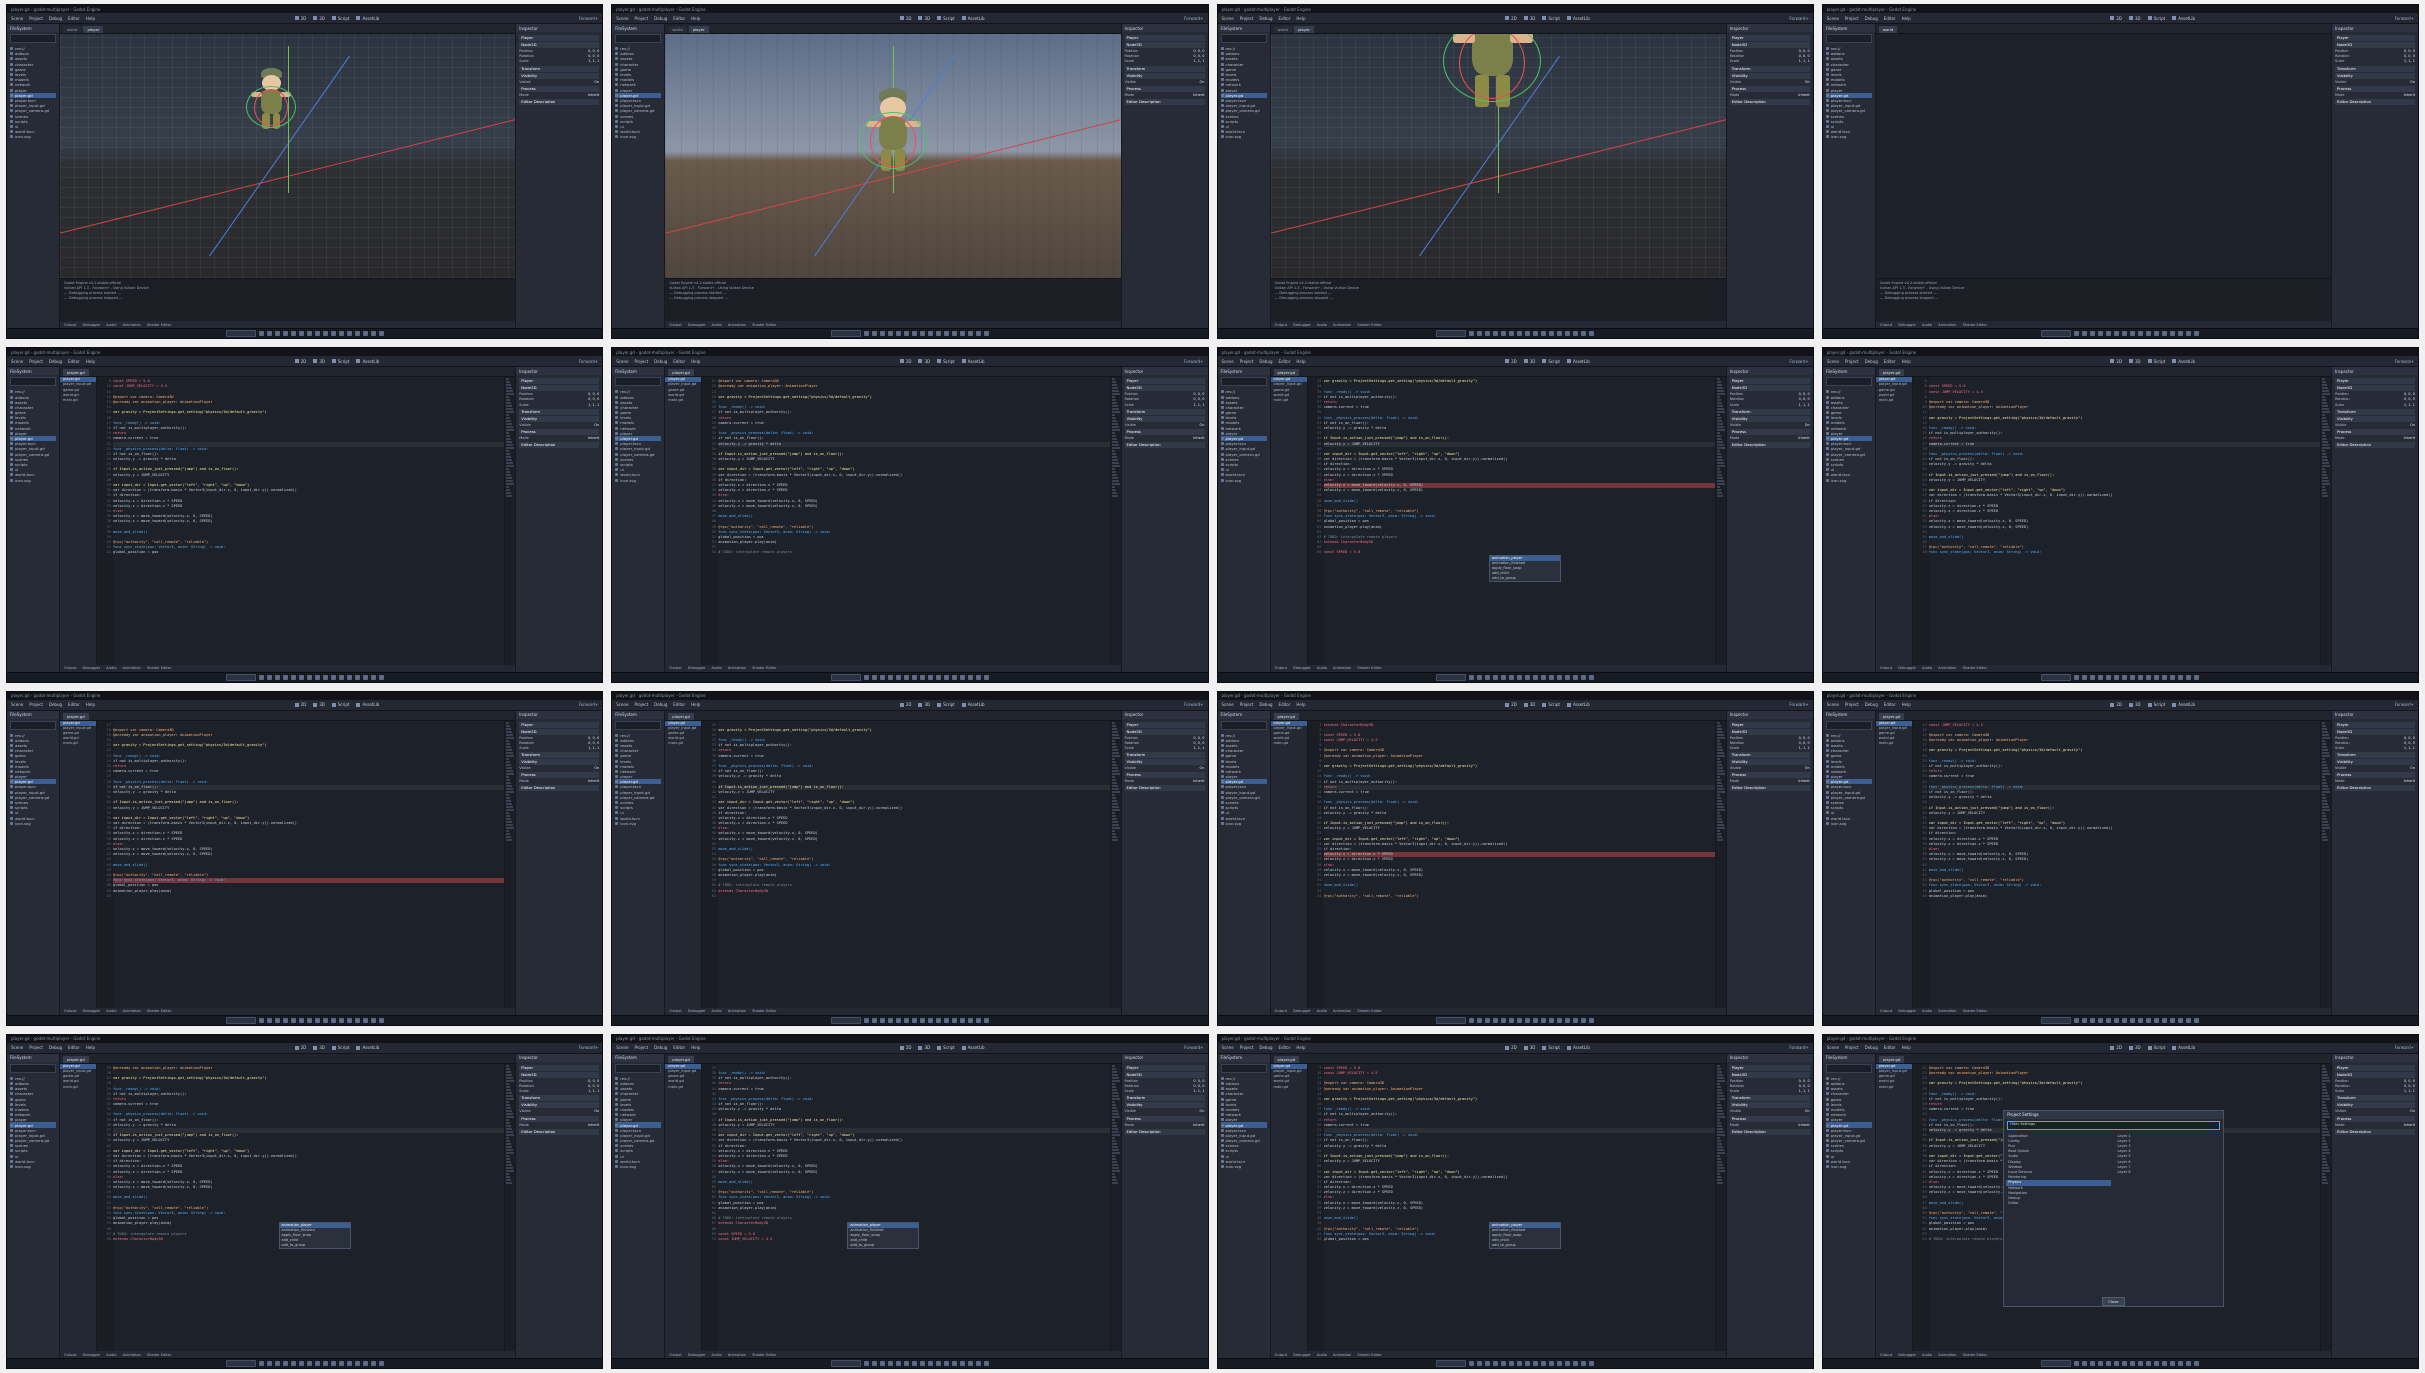  Describe the element at coordinates (1804, 61) in the screenshot. I see `prop-value: 1, 1, 1` at that location.